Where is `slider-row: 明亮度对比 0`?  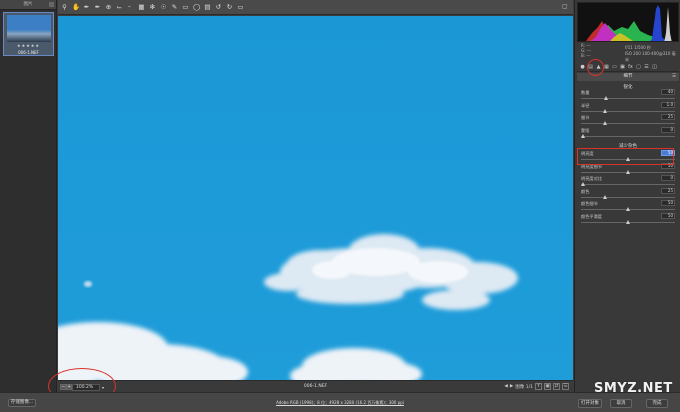
slider-row: 明亮度对比 0 is located at coordinates (628, 181).